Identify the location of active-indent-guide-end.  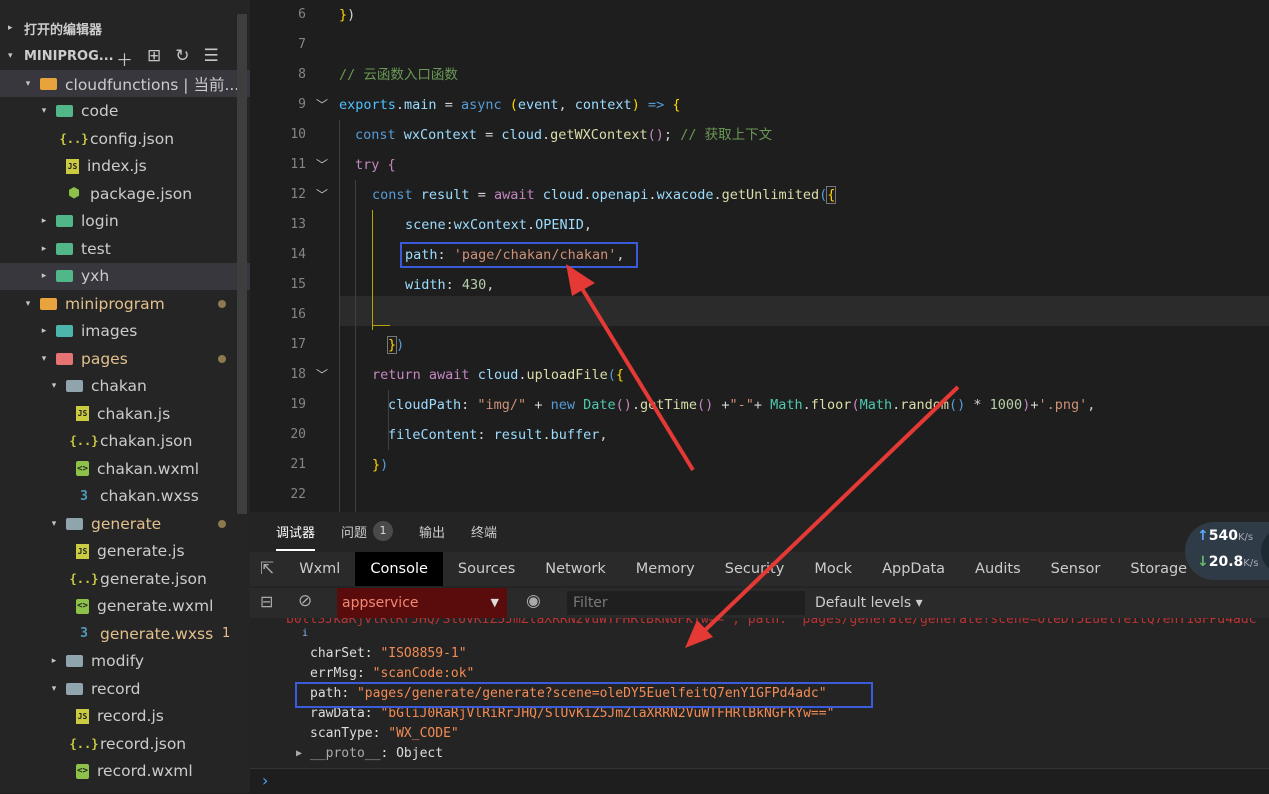
(381, 325).